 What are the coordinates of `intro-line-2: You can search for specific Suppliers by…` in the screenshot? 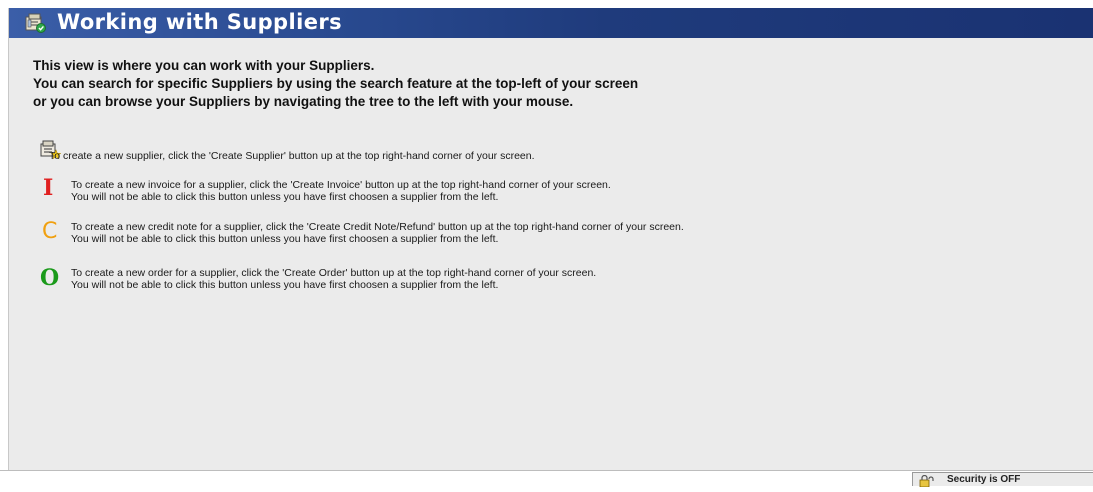 It's located at (336, 83).